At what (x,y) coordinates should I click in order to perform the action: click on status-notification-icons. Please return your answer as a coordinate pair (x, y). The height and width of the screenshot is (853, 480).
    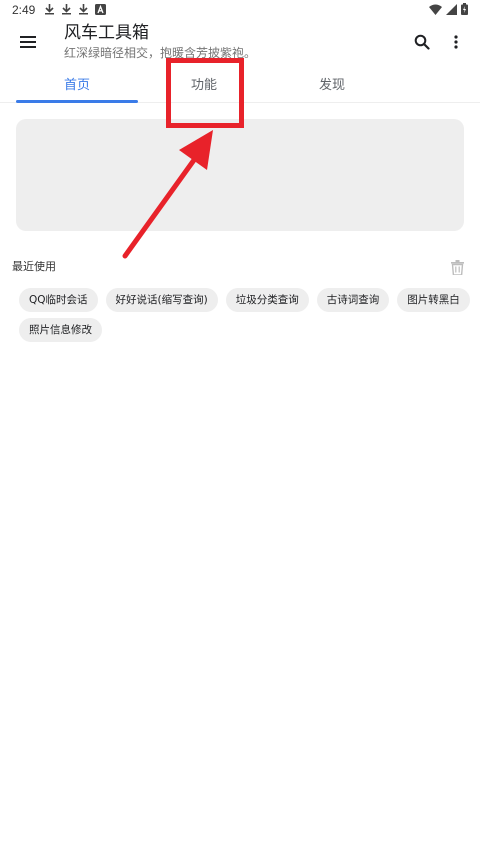
    Looking at the image, I should click on (75, 9).